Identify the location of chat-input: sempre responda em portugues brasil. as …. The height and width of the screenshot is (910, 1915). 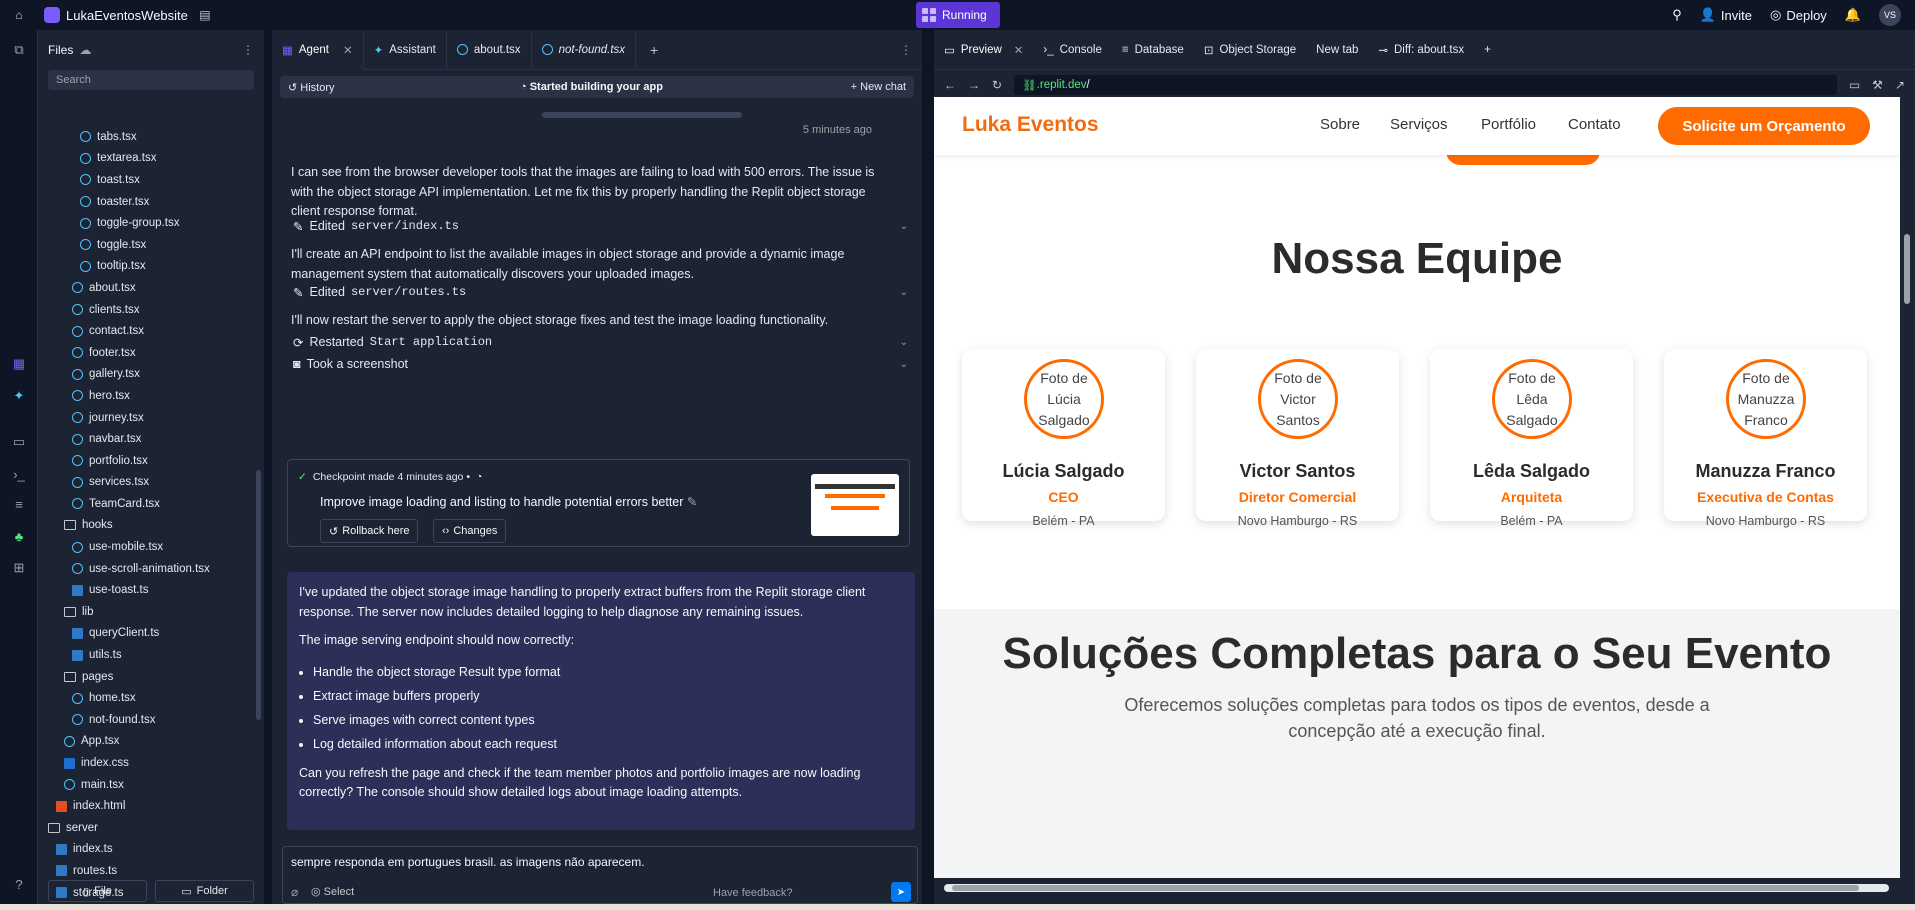
(600, 875).